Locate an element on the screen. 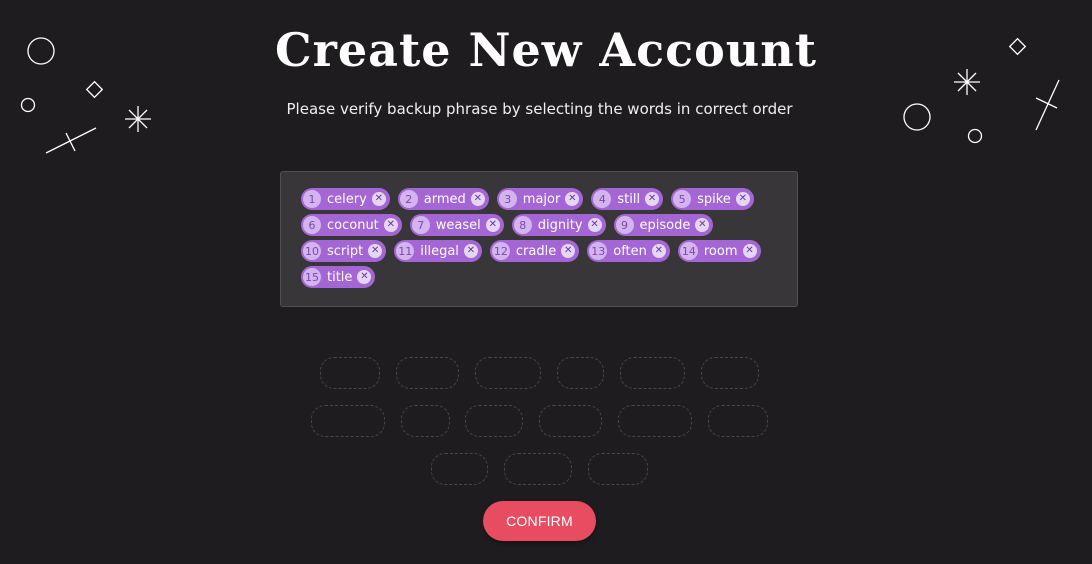  word-label: often is located at coordinates (630, 251).